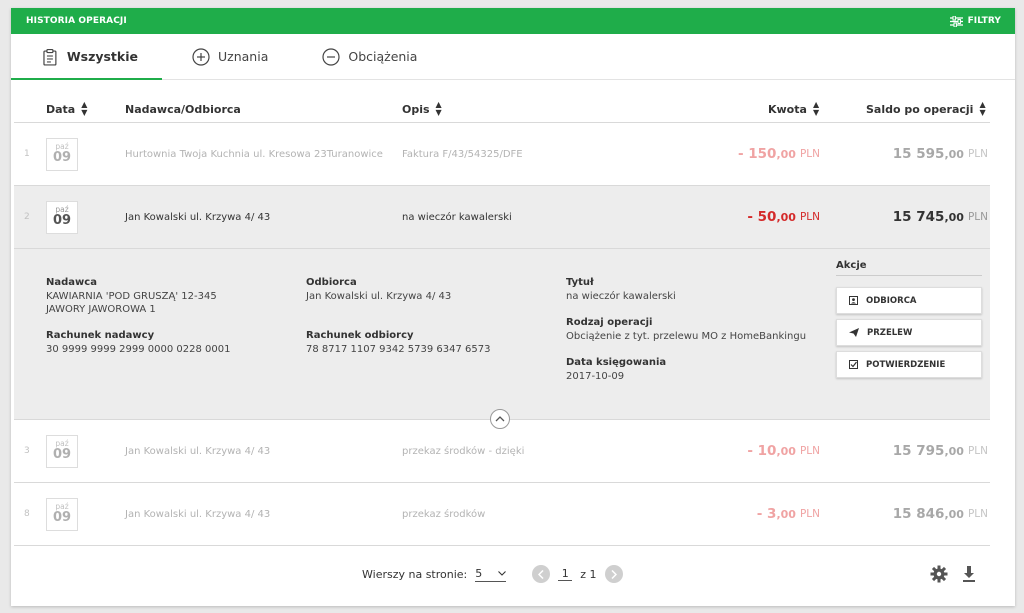  I want to click on recipient-account-label: Rachunek odbiorcy, so click(360, 335).